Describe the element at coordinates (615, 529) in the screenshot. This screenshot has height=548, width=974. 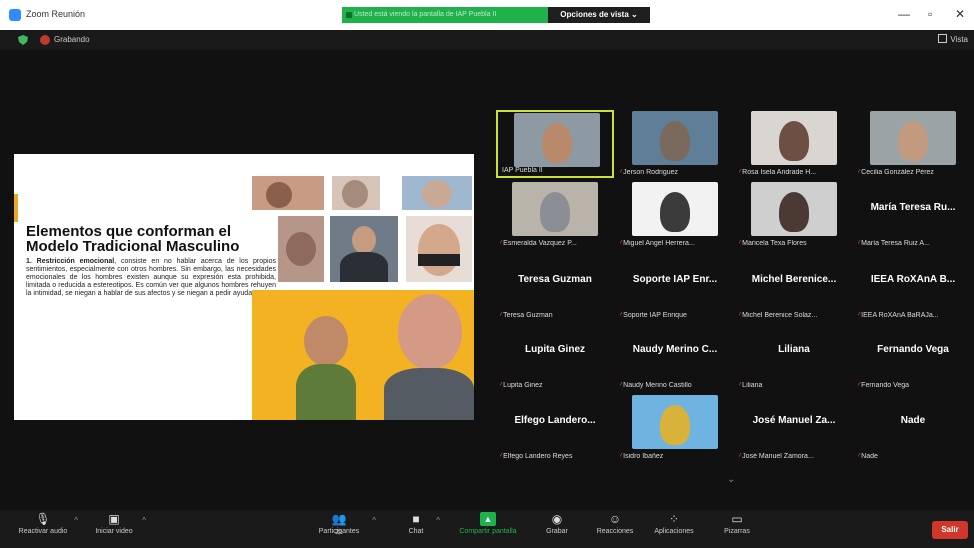
I see `reactions-button: ☺ Reacciones` at that location.